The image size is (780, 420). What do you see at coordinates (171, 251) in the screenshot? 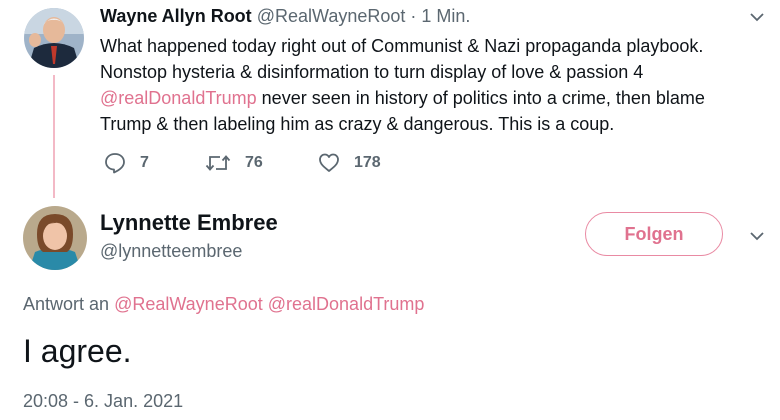
I see `reply-author-handle: @lynnetteembree` at bounding box center [171, 251].